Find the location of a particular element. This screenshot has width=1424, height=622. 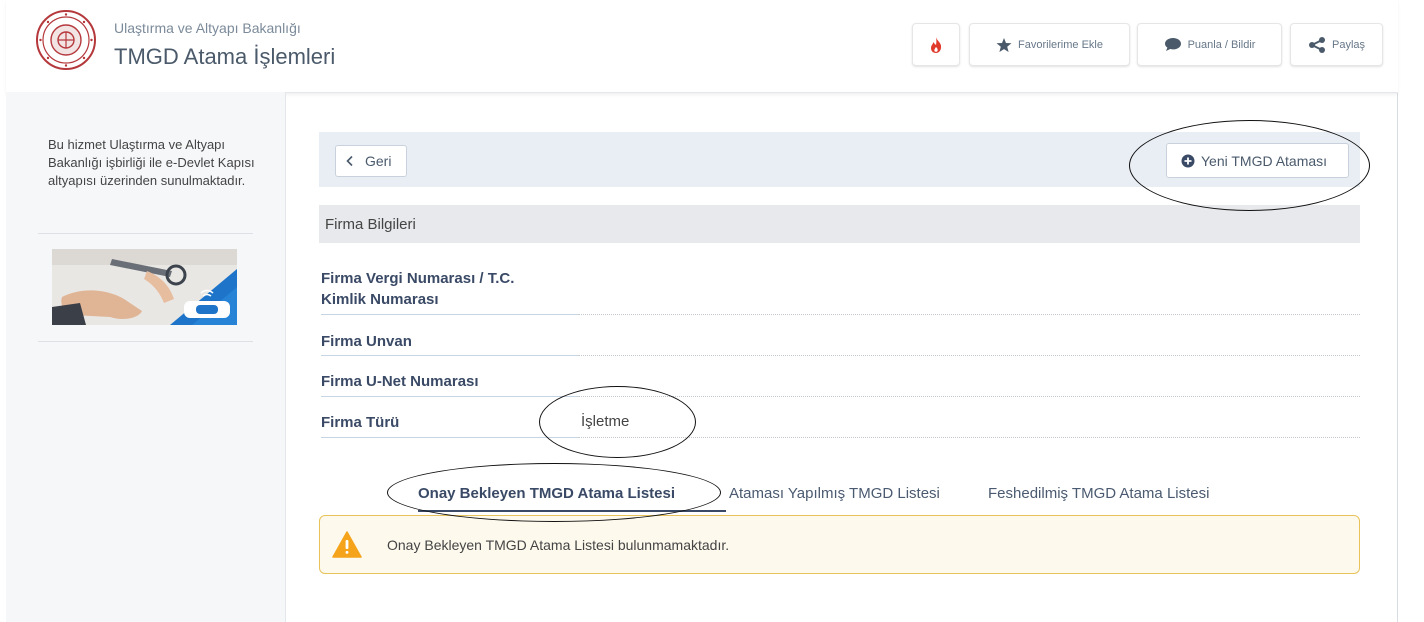

add-favorites-button: Favorilerime Ekle is located at coordinates (1049, 44).